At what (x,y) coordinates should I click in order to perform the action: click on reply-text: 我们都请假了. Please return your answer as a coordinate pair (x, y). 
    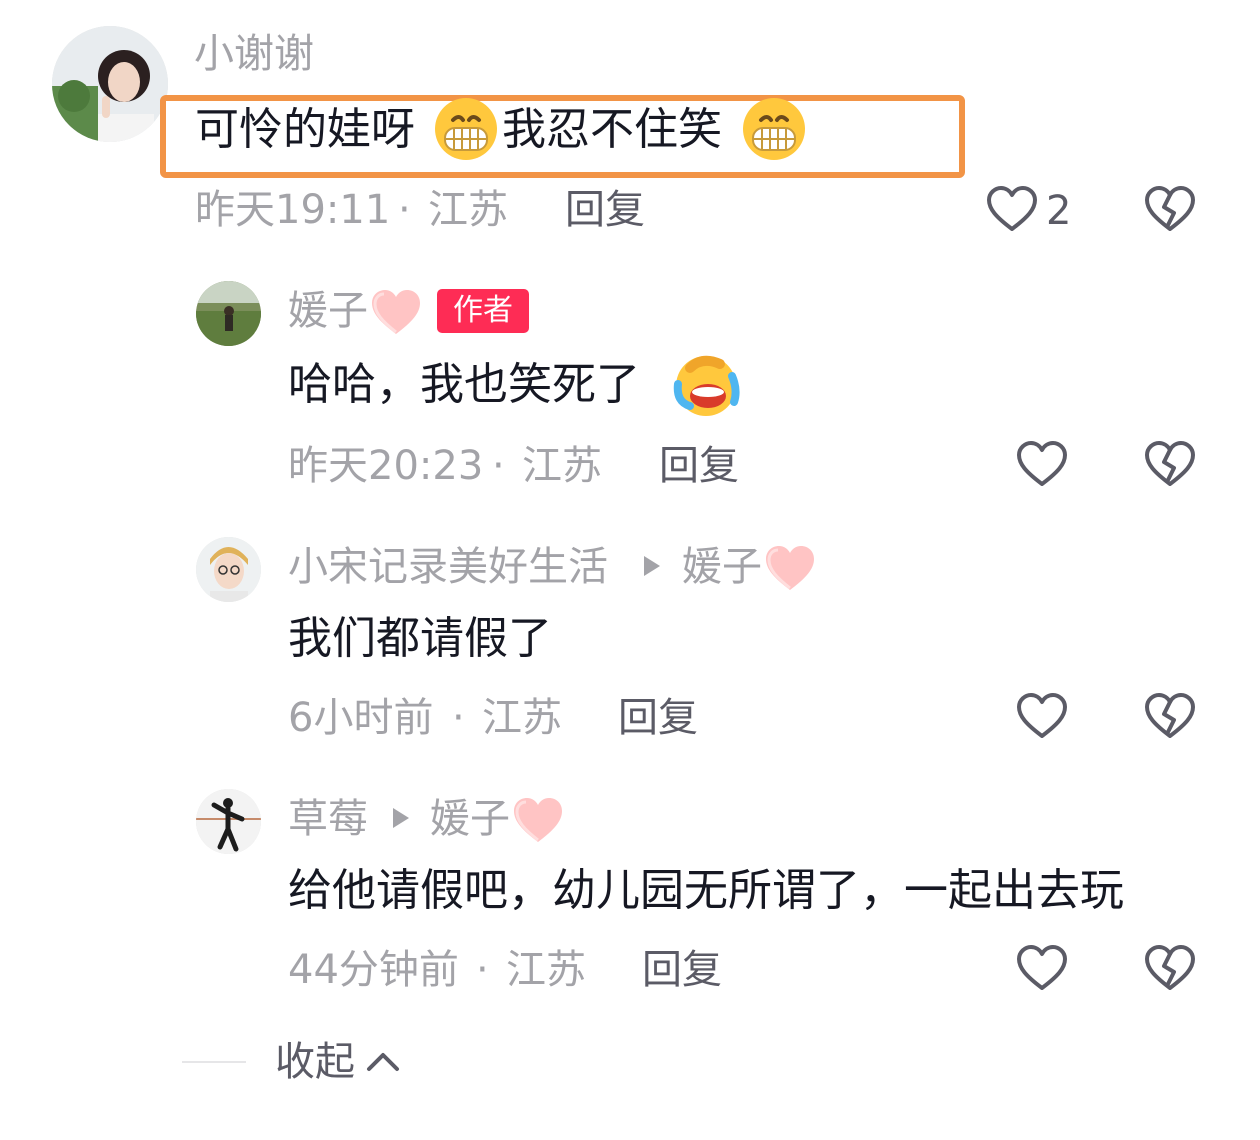
    Looking at the image, I should click on (420, 638).